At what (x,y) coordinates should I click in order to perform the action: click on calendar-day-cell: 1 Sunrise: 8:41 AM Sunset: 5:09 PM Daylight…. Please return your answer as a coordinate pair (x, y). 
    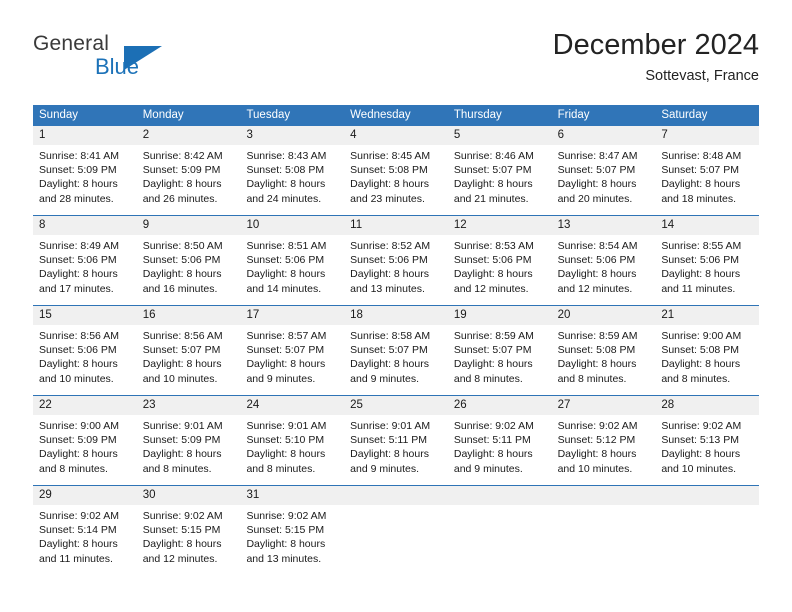
    Looking at the image, I should click on (85, 166).